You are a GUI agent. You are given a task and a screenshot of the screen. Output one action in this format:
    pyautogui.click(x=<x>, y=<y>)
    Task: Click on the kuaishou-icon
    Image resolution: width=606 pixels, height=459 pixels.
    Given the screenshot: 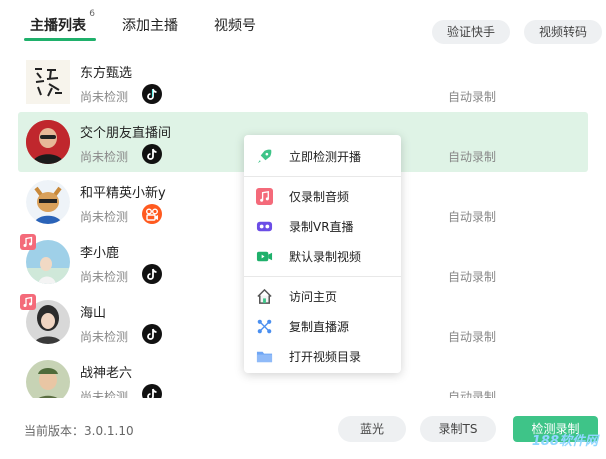 What is the action you would take?
    pyautogui.click(x=152, y=214)
    